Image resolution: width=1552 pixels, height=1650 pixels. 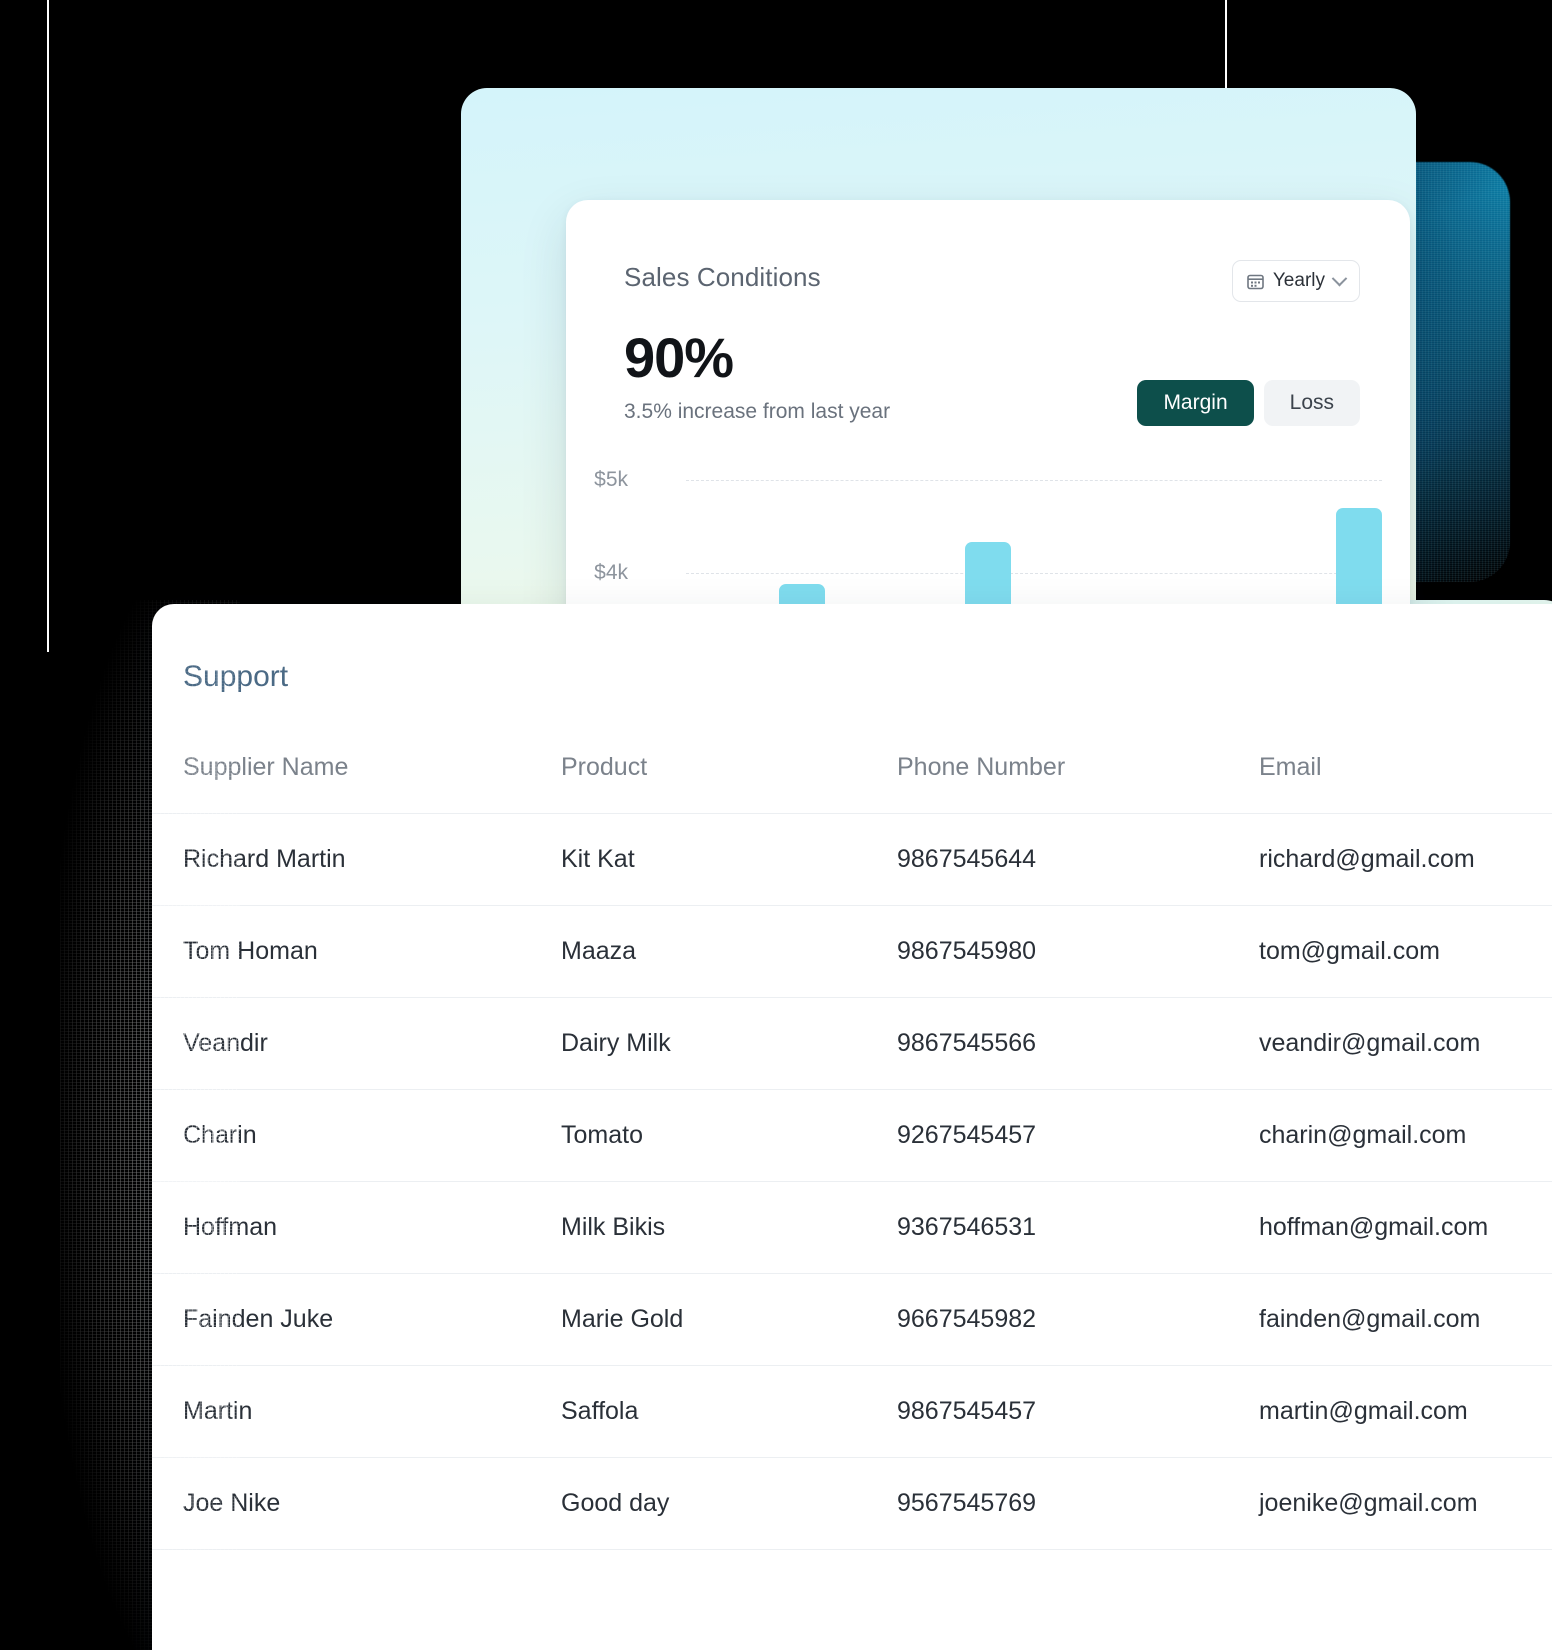 I want to click on supplier-name: Martin, so click(x=218, y=1411).